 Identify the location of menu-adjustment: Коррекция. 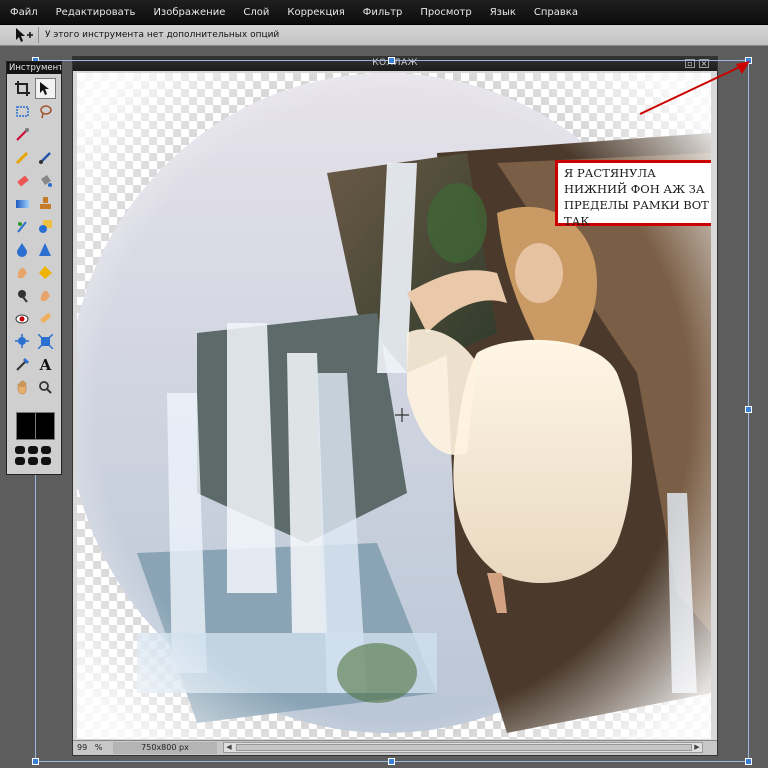
(315, 12).